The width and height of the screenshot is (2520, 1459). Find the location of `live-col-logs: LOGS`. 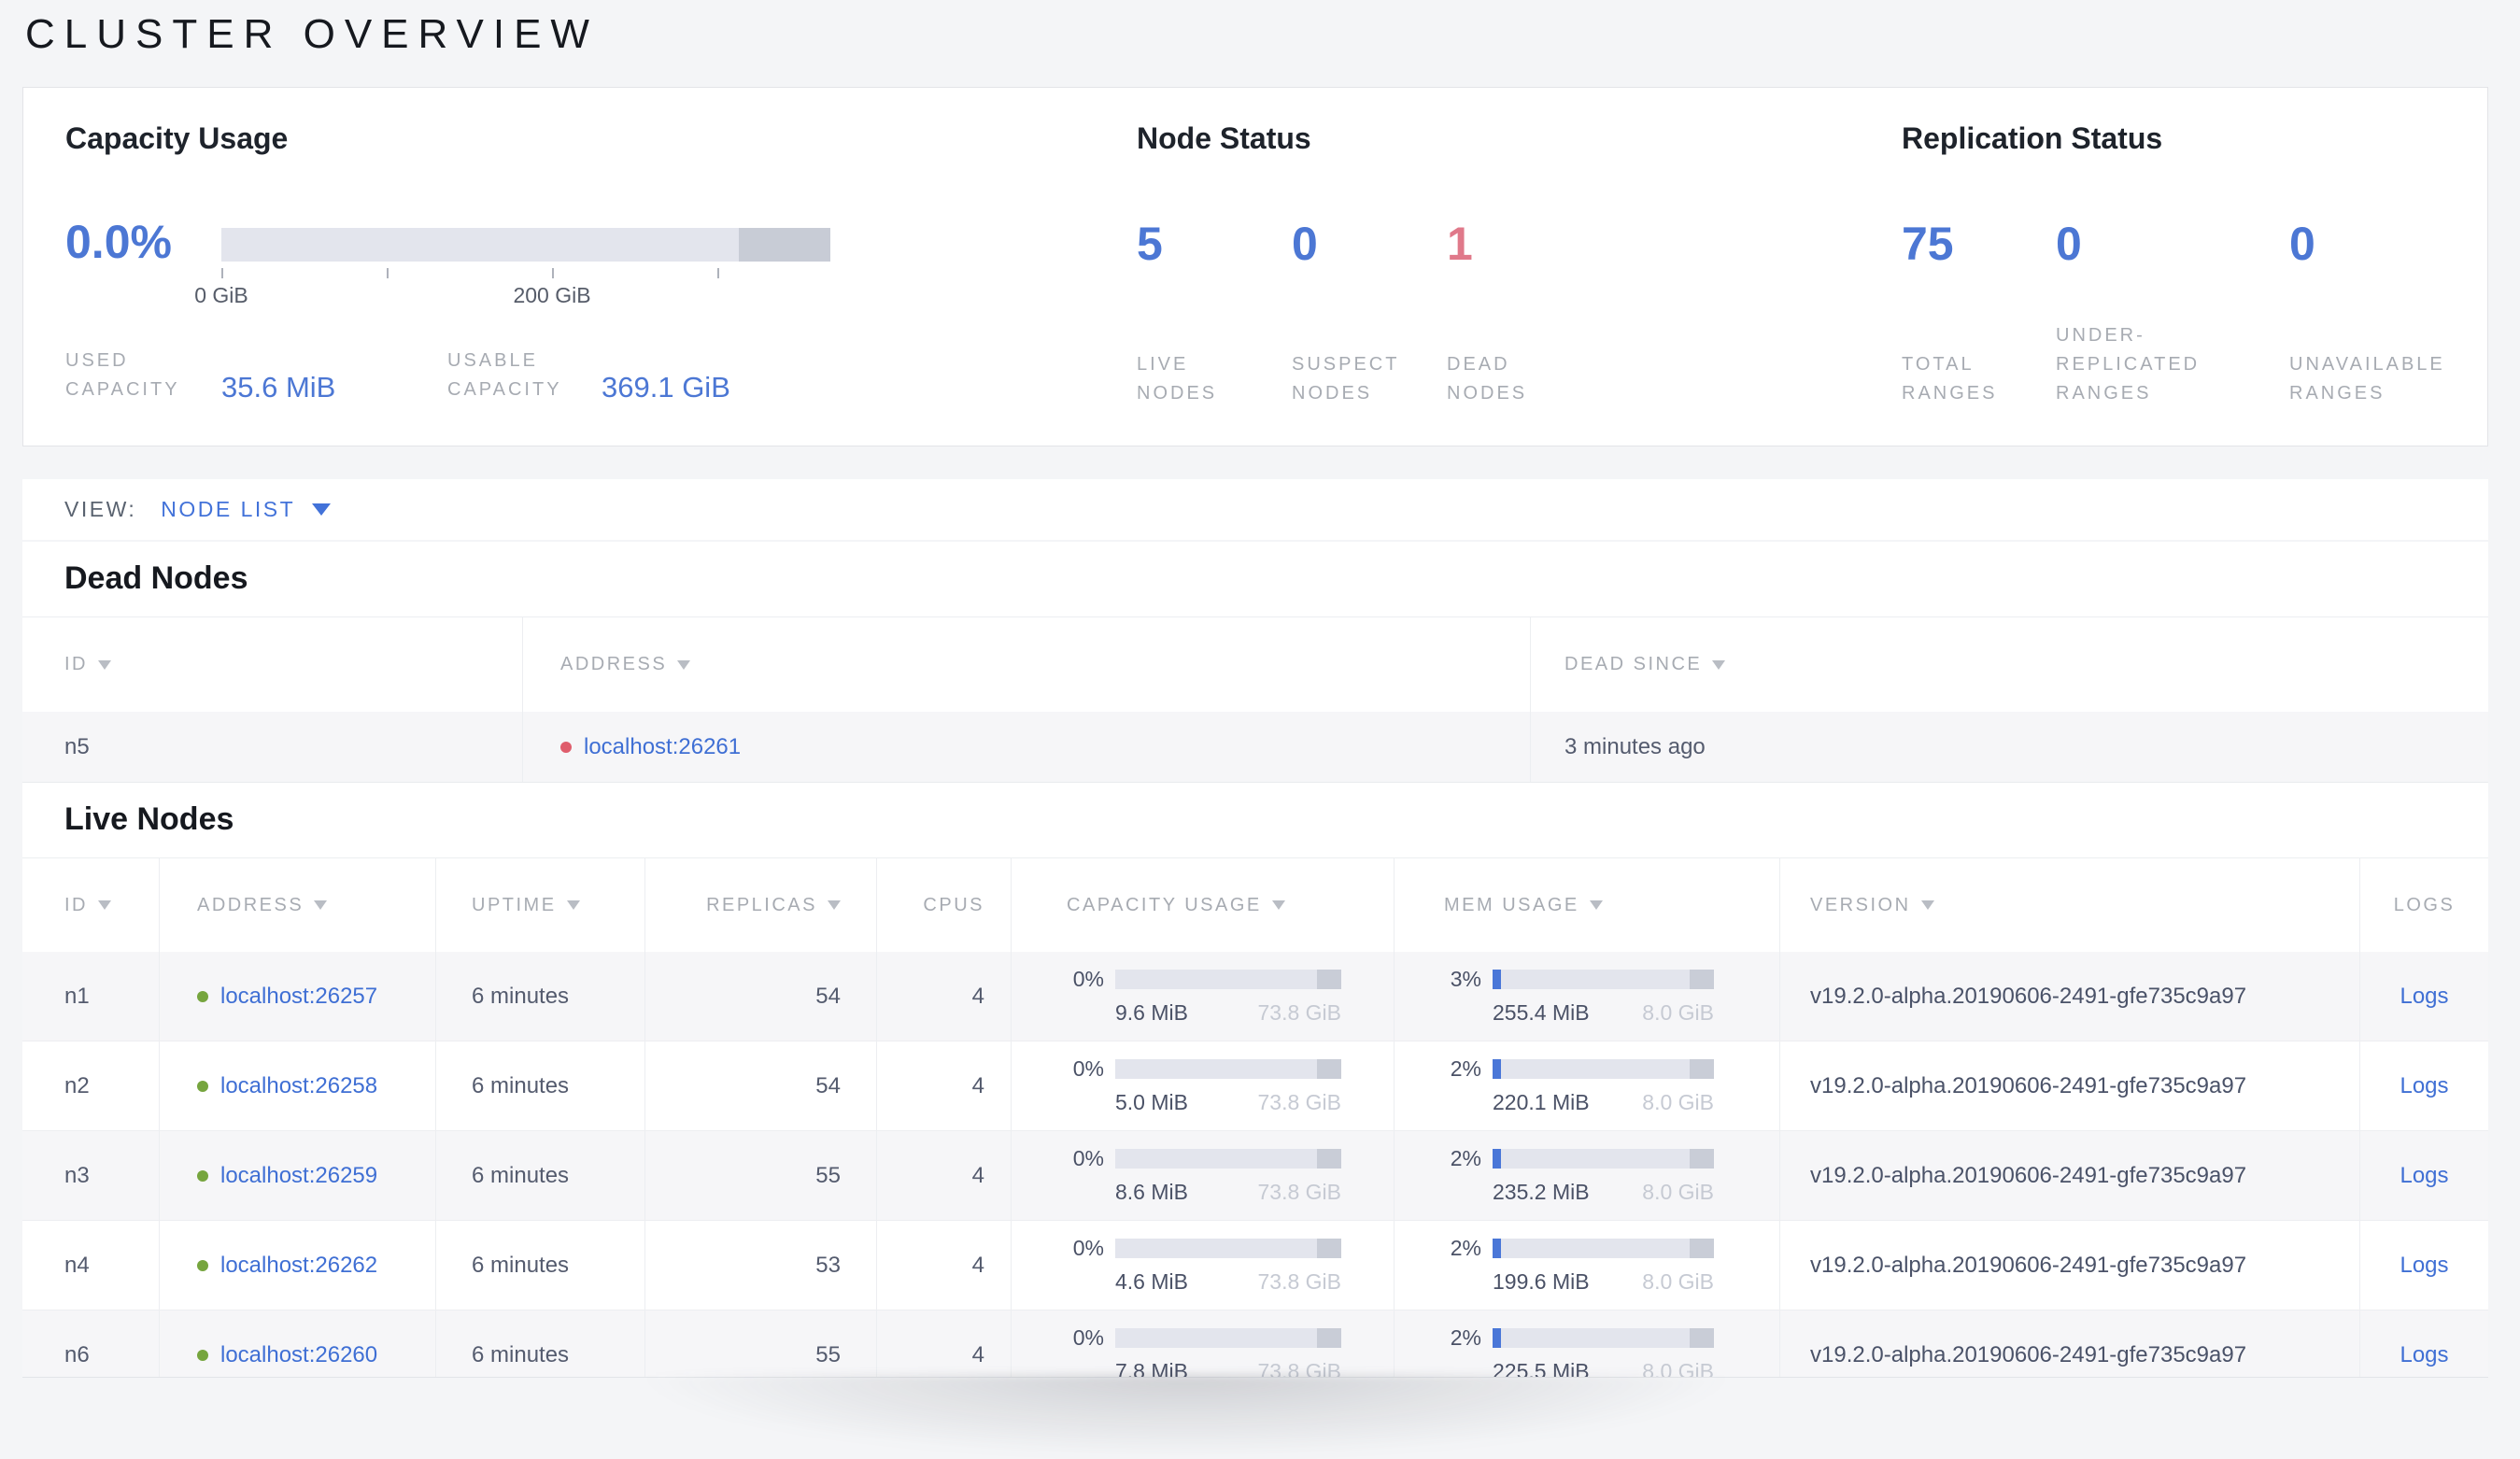

live-col-logs: LOGS is located at coordinates (2423, 905).